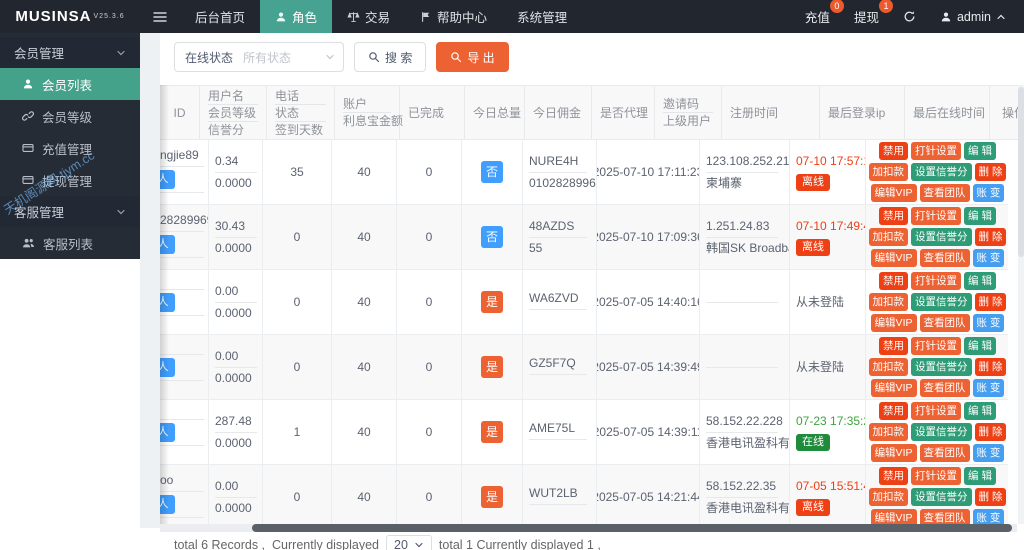 This screenshot has width=1024, height=550. What do you see at coordinates (456, 57) in the screenshot?
I see `export-icon` at bounding box center [456, 57].